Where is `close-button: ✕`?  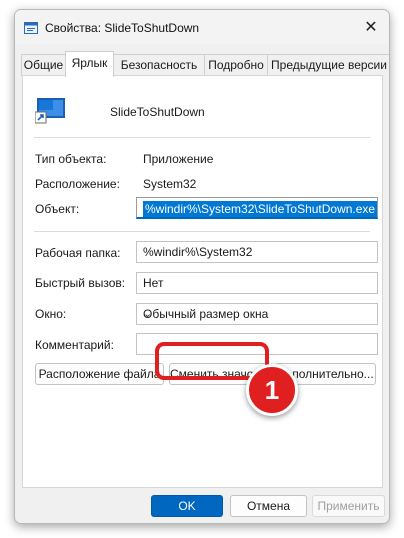
close-button: ✕ is located at coordinates (371, 27).